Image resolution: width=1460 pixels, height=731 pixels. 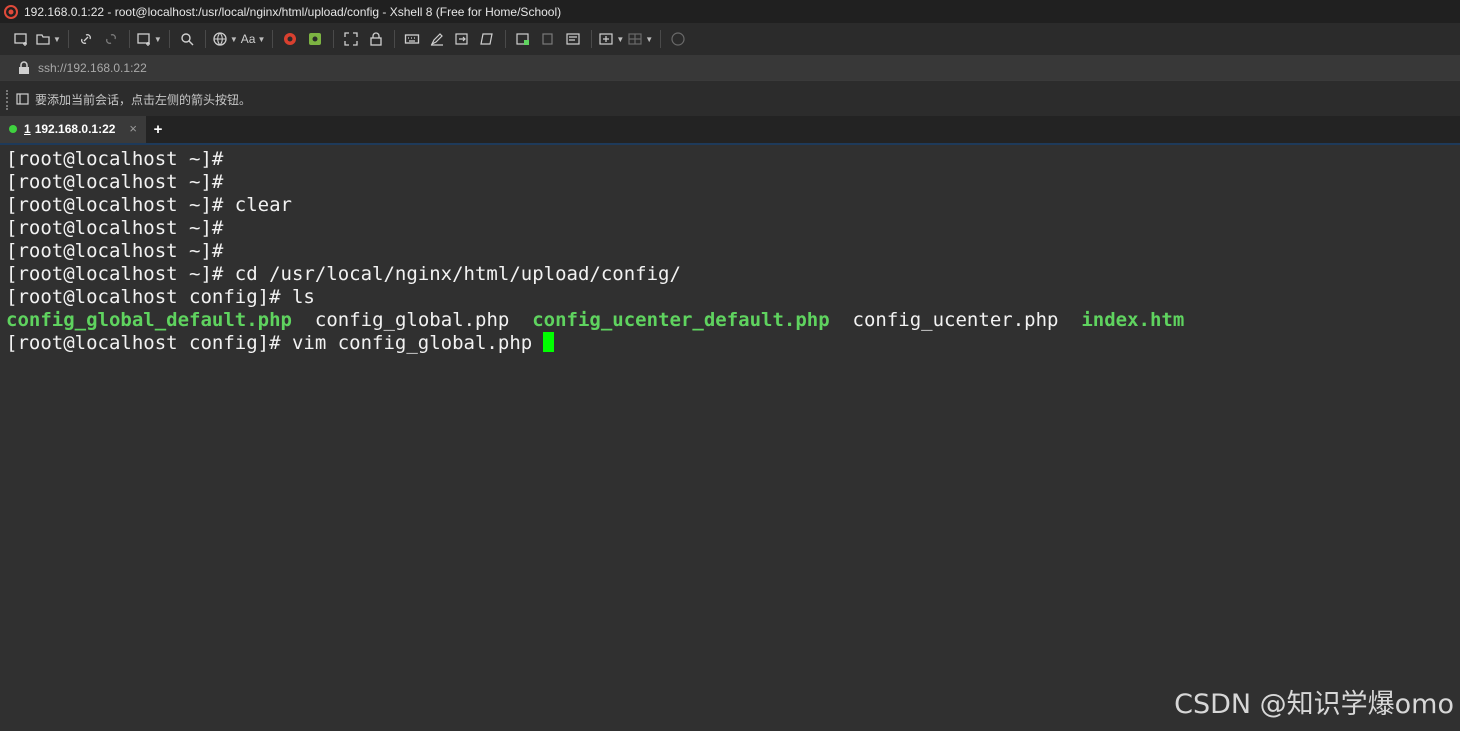 I want to click on ls-file-entry: config_ucenter_default.php, so click(x=681, y=320).